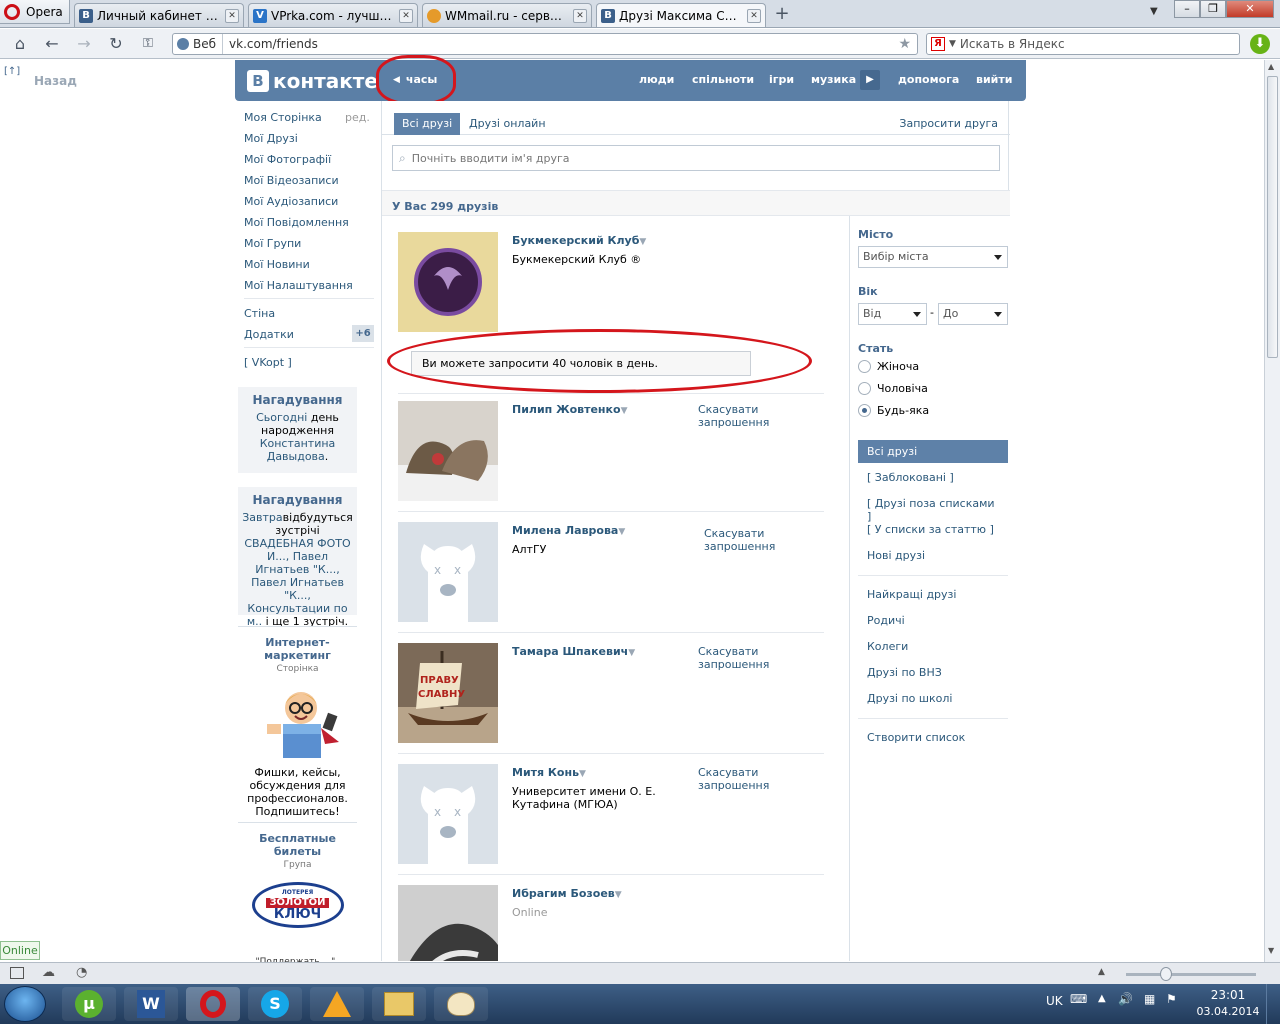 Image resolution: width=1280 pixels, height=1024 pixels. What do you see at coordinates (1271, 950) in the screenshot?
I see `scroll-down-icon: ▼` at bounding box center [1271, 950].